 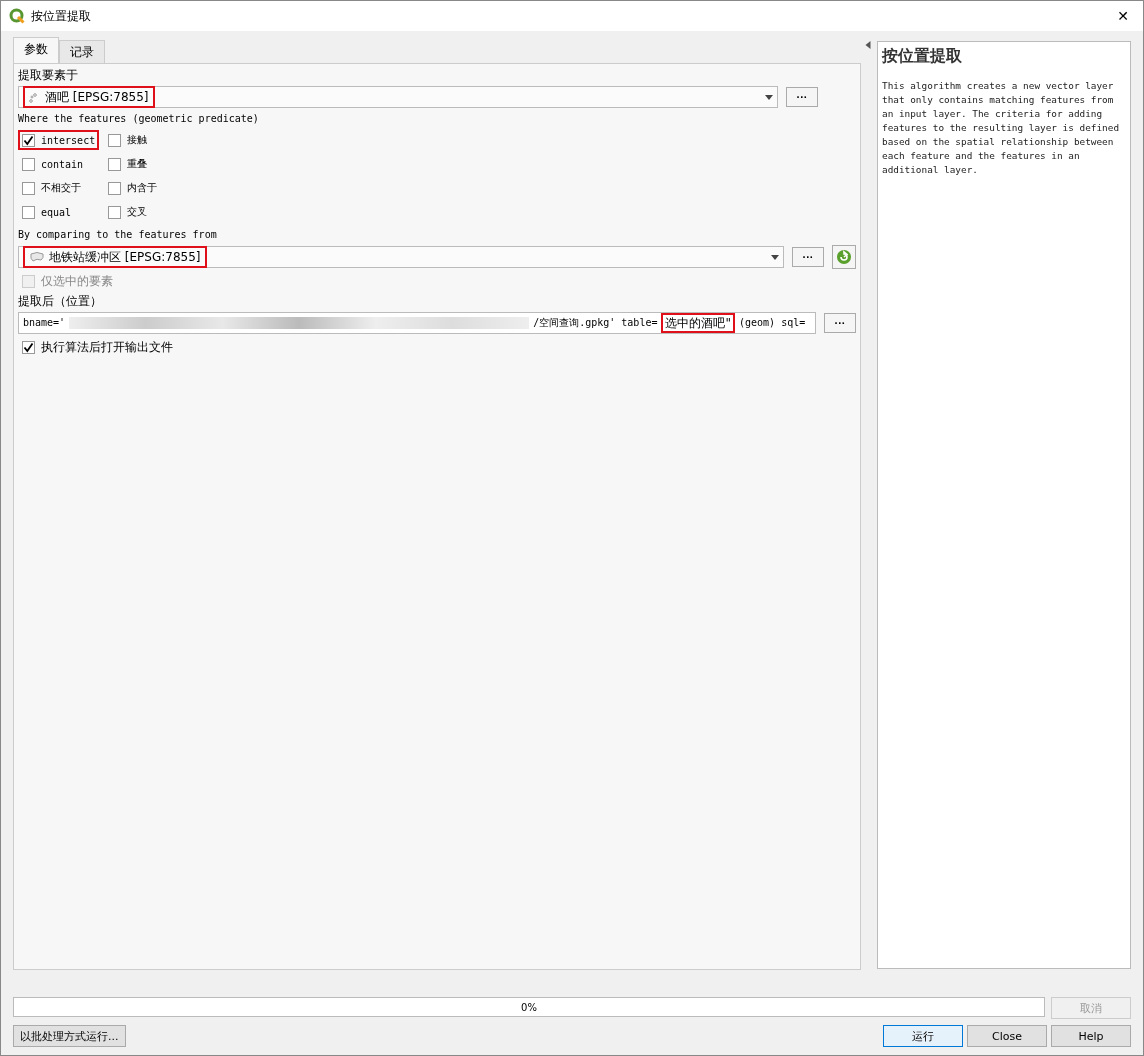 I want to click on option-label: contain, so click(x=62, y=164).